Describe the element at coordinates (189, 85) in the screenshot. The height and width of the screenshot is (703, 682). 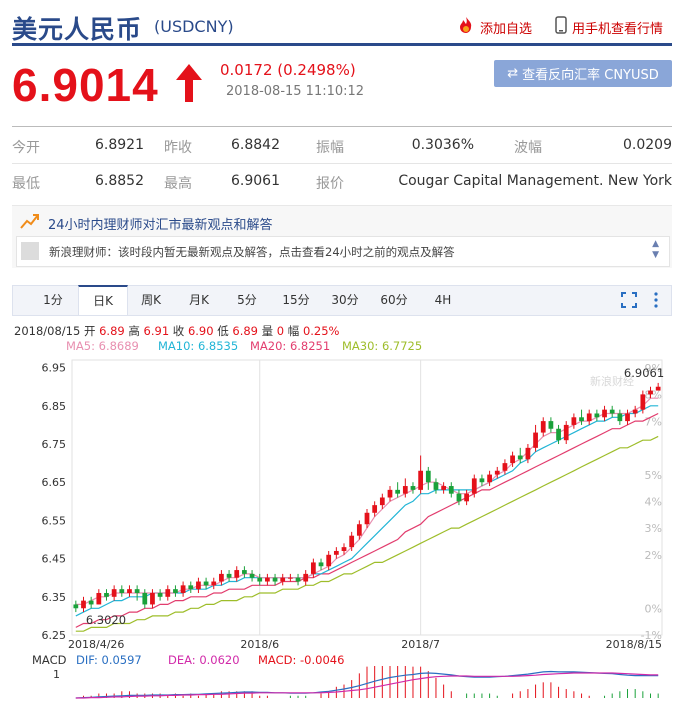
I see `arrow-up-icon` at that location.